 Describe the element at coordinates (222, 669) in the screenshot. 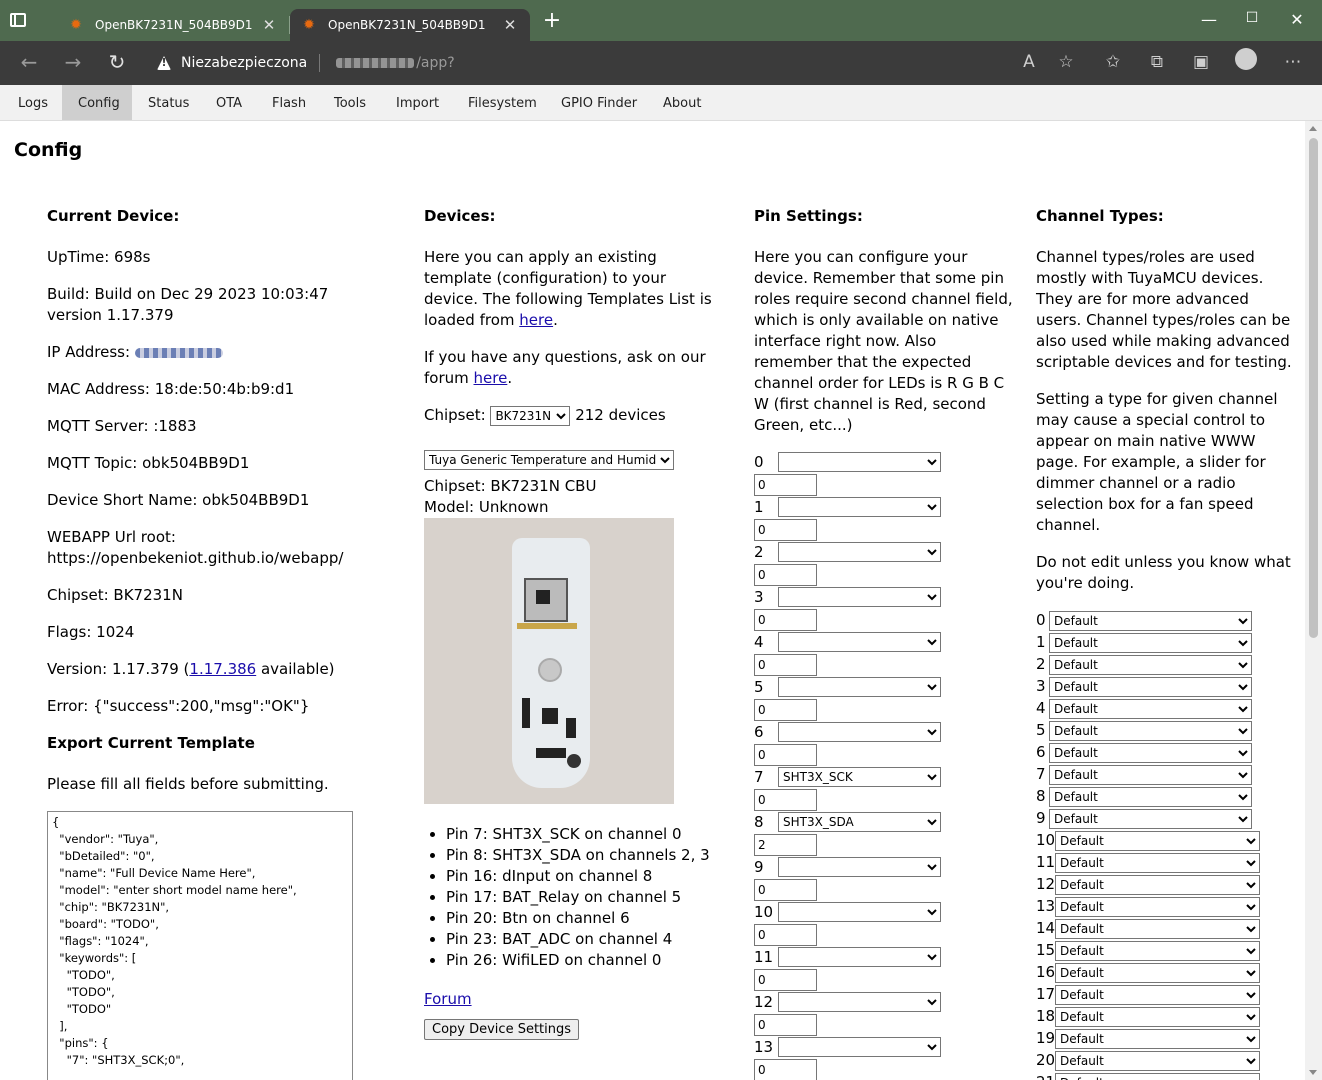

I see `update-version-link: 1.17.386` at that location.